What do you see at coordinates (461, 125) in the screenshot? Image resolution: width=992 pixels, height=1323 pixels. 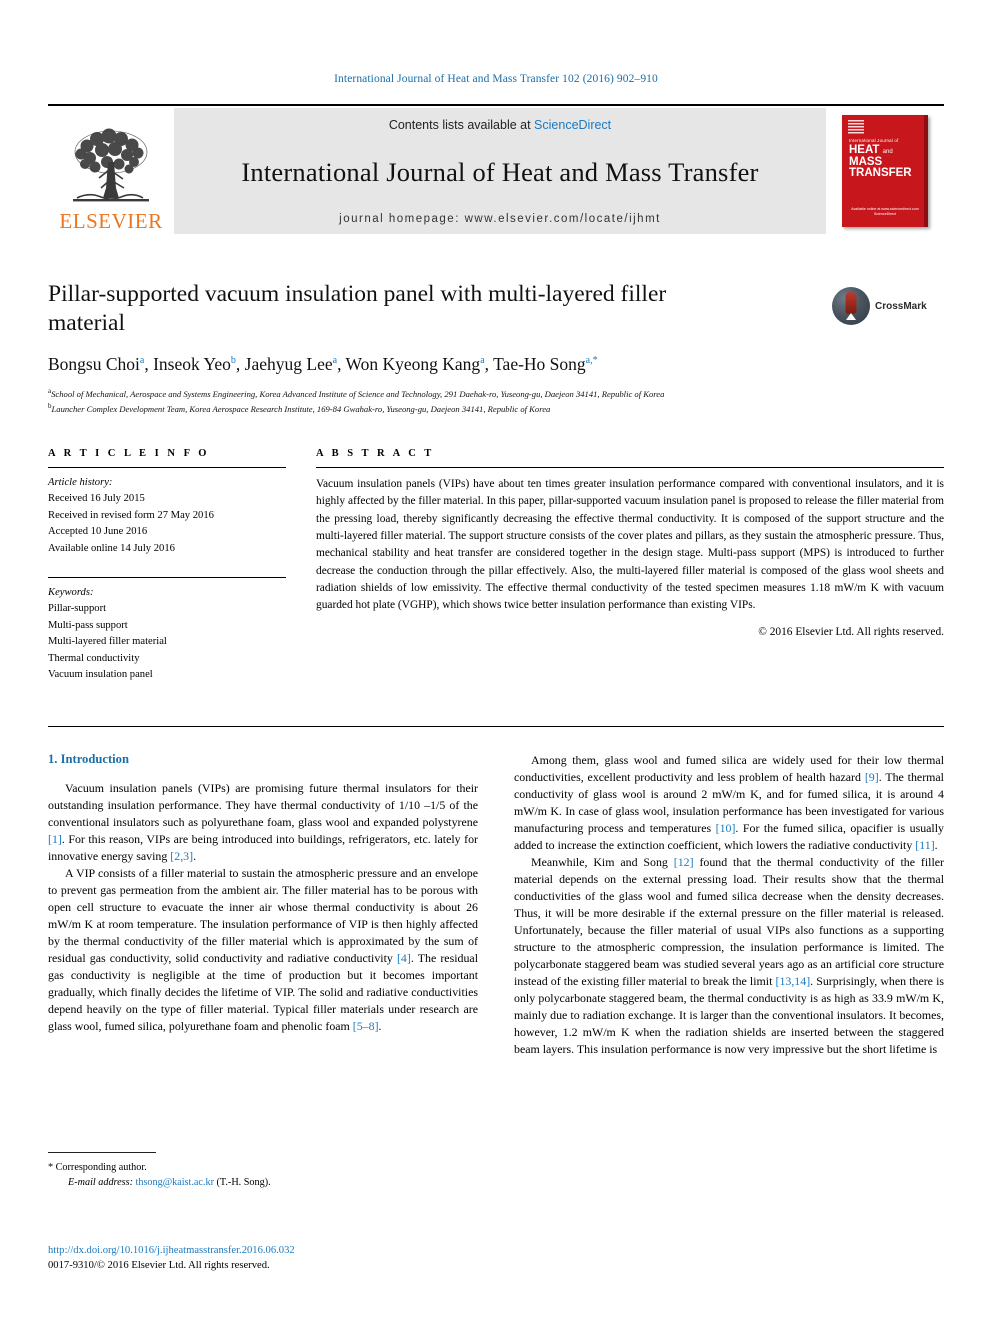 I see `contents-prefix: Contents lists available at` at bounding box center [461, 125].